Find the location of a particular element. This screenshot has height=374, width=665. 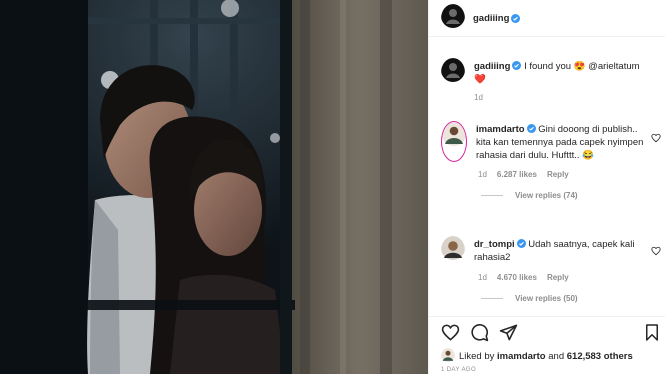

view-replies-label: View replies (74) is located at coordinates (546, 195).